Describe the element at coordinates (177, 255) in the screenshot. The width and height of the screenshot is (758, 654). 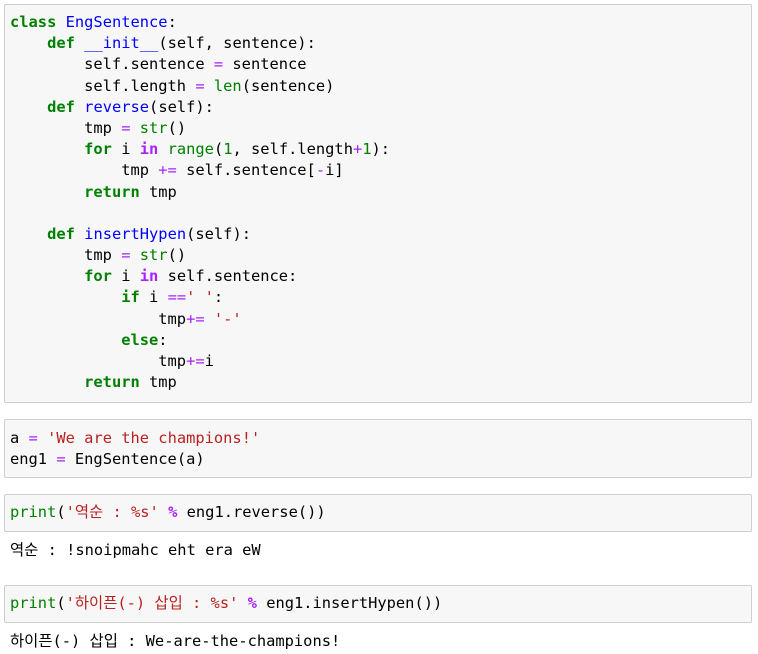
I see `code-text: ()` at that location.